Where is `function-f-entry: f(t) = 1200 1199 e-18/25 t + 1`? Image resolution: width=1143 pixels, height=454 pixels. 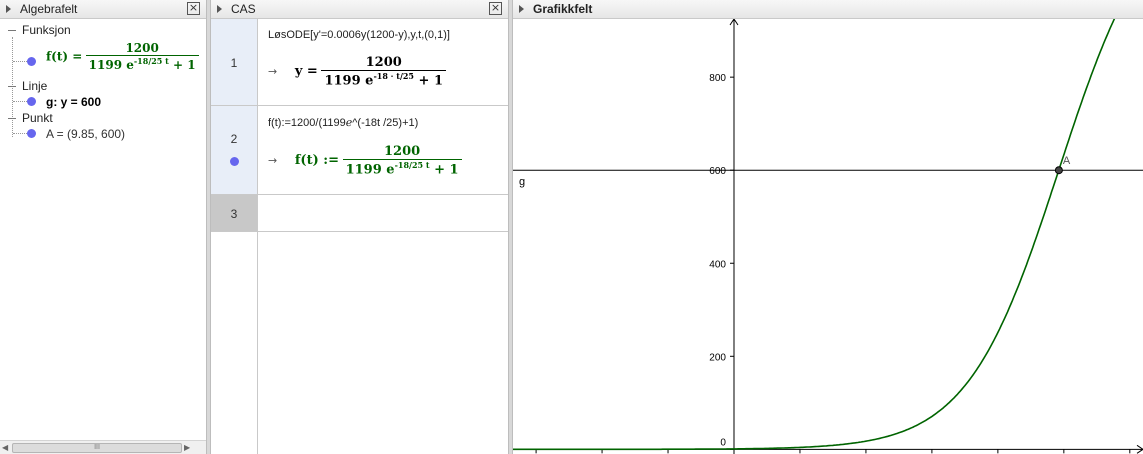 function-f-entry: f(t) = 1200 1199 e-18/25 t + 1 is located at coordinates (122, 56).